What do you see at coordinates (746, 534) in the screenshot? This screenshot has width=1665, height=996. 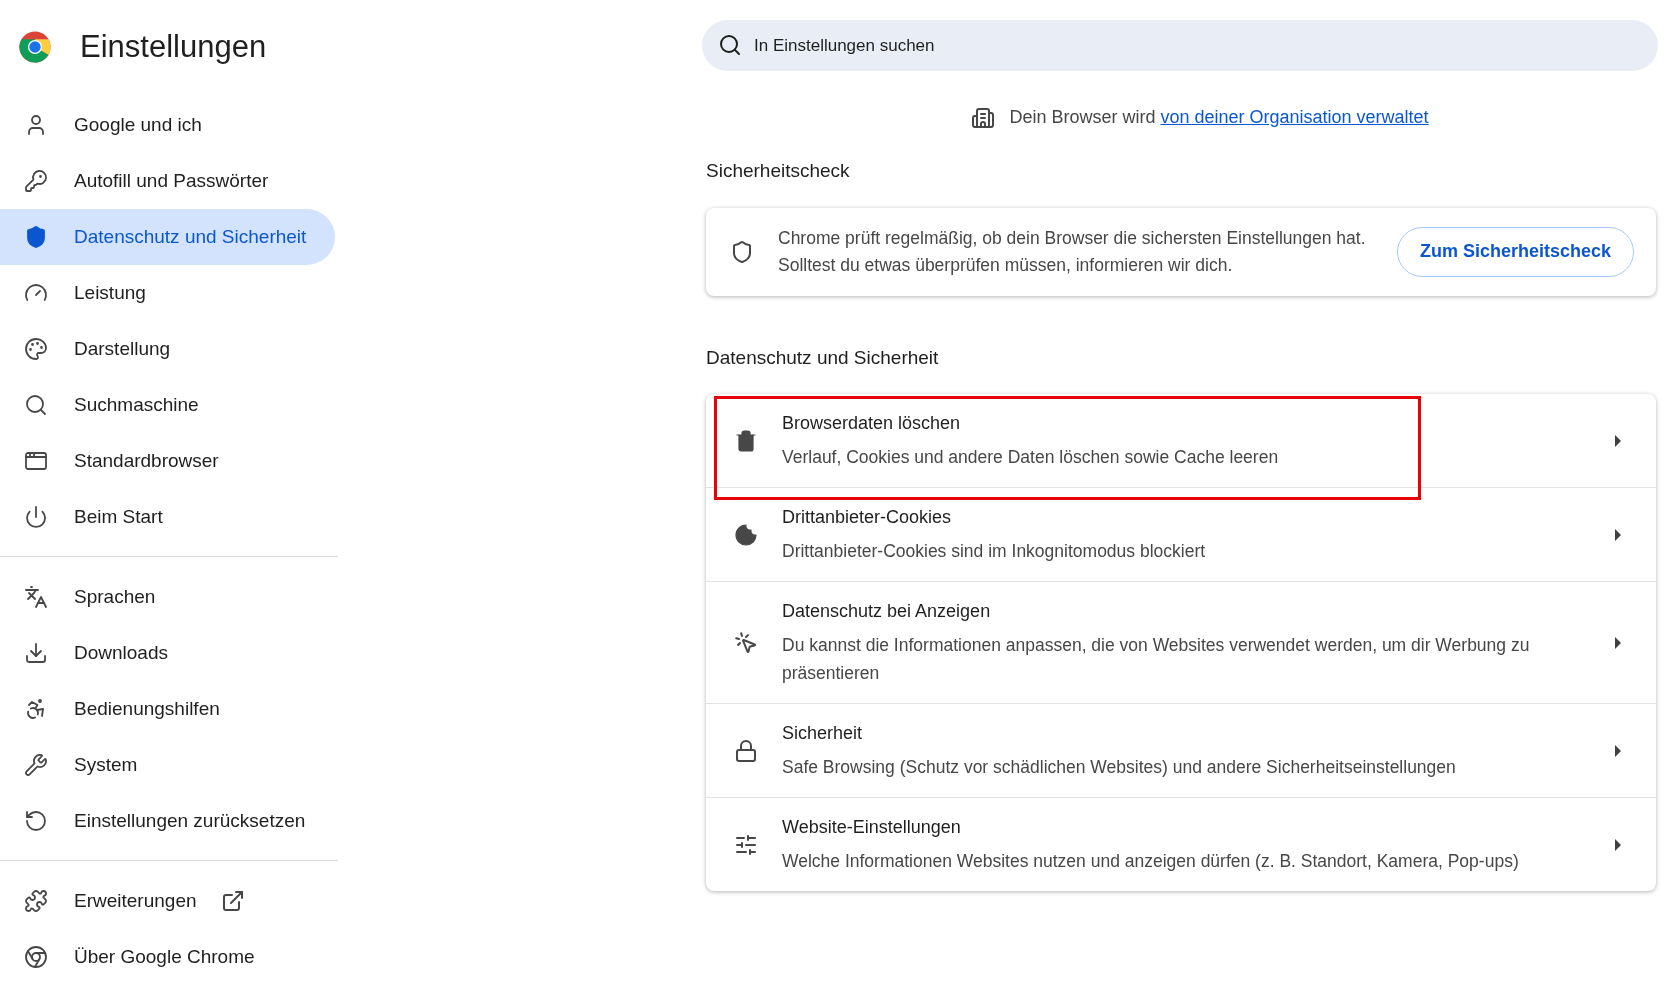 I see `cookie-icon` at bounding box center [746, 534].